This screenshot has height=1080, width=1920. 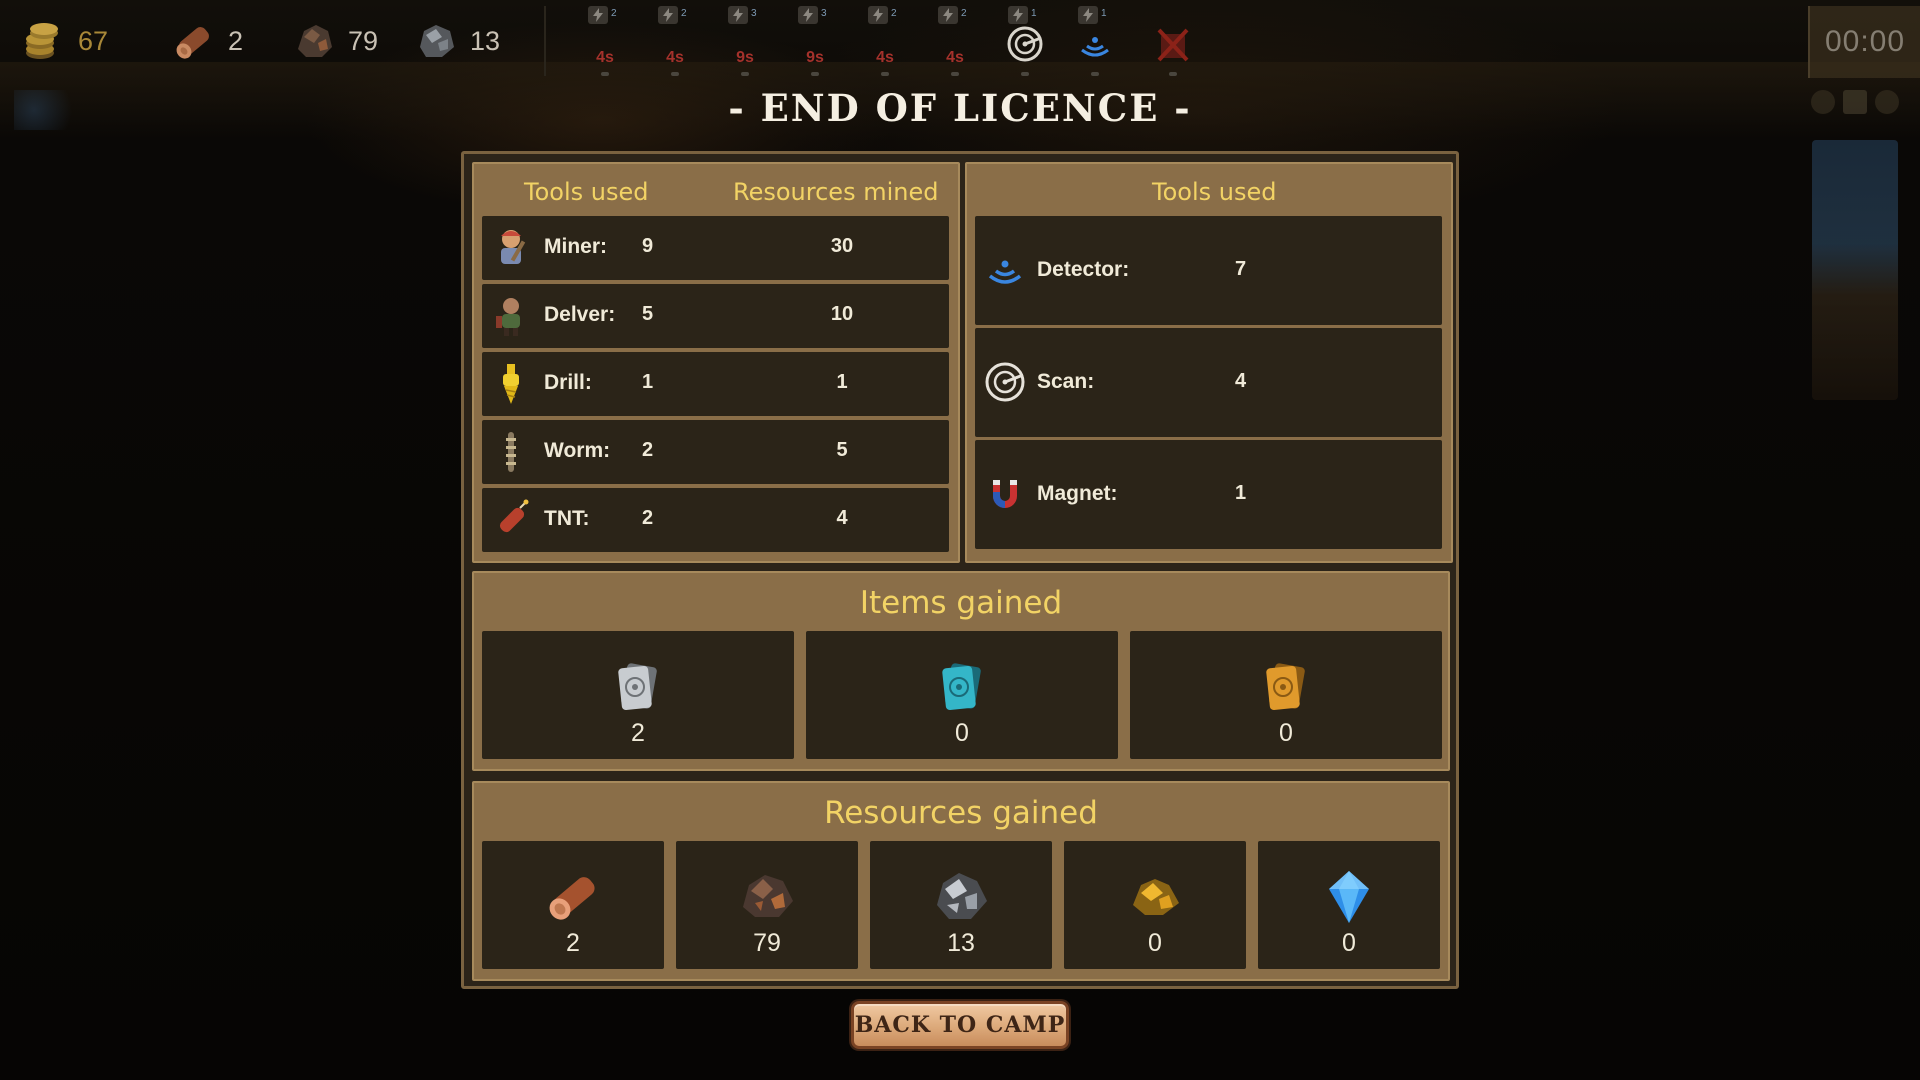 What do you see at coordinates (715, 452) in the screenshot?
I see `tool-row-worm: Worm: 2 5` at bounding box center [715, 452].